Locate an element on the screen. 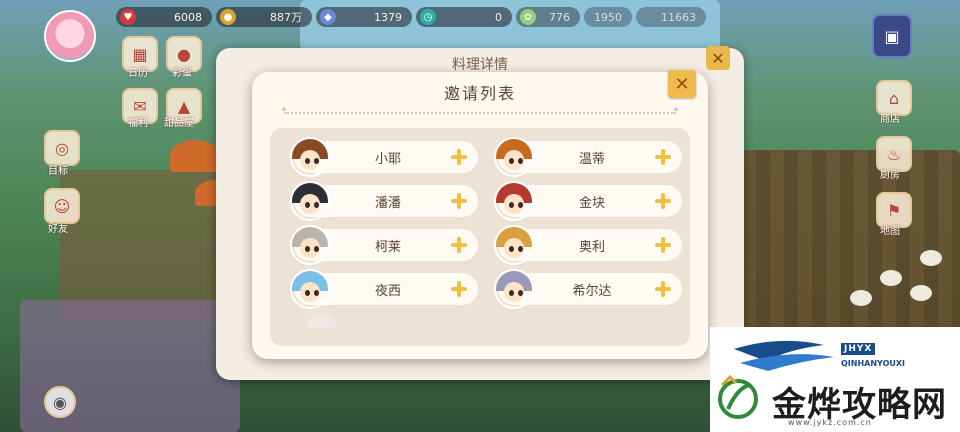  resource-value: 6008 is located at coordinates (188, 17).